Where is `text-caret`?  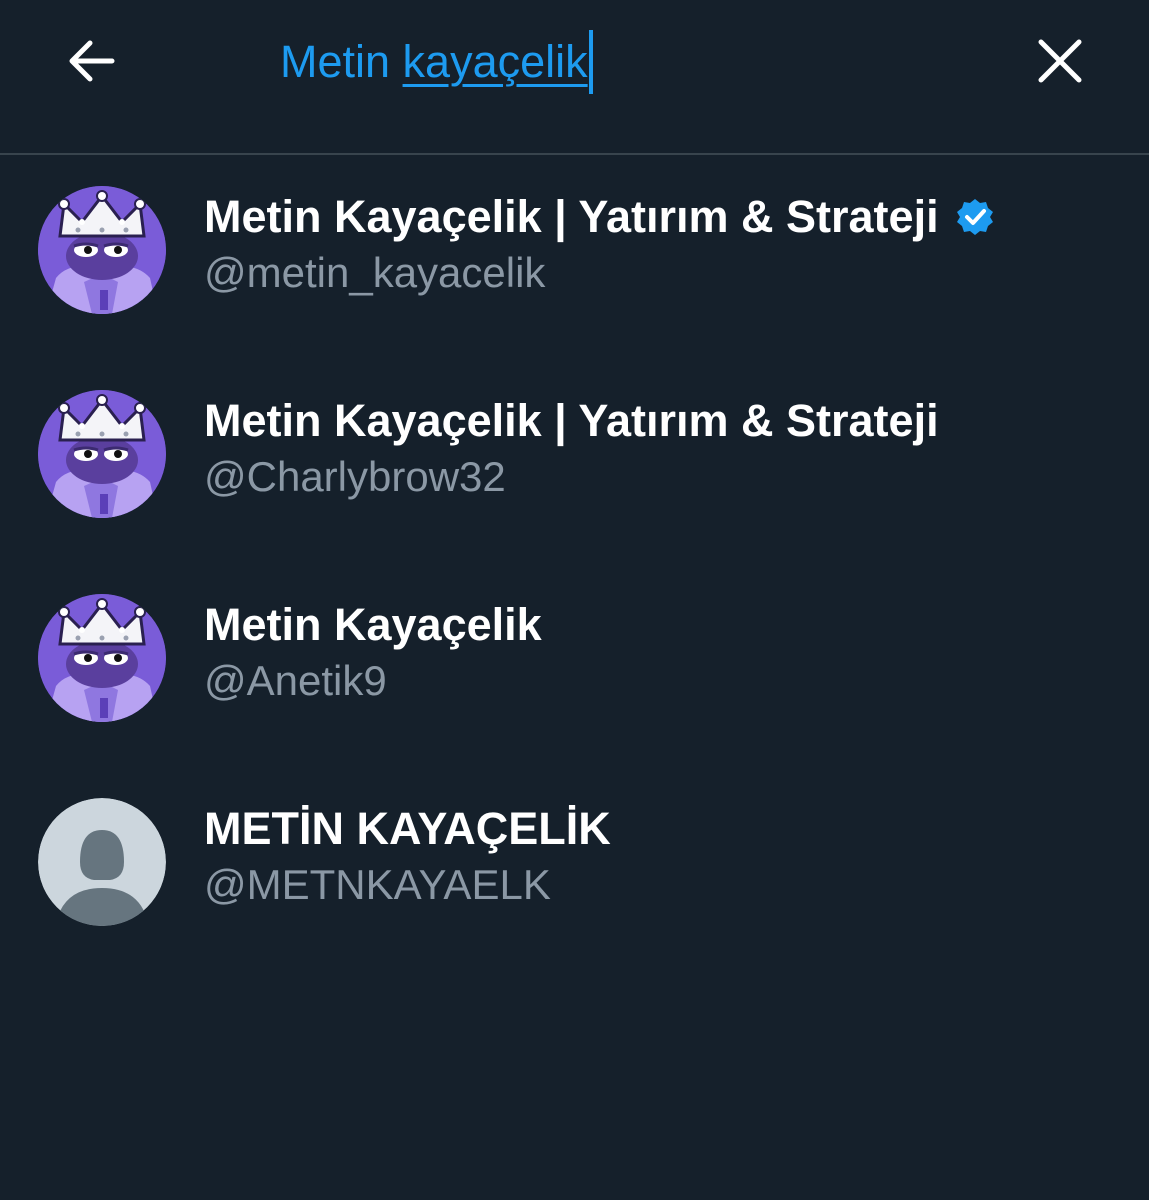 text-caret is located at coordinates (590, 62).